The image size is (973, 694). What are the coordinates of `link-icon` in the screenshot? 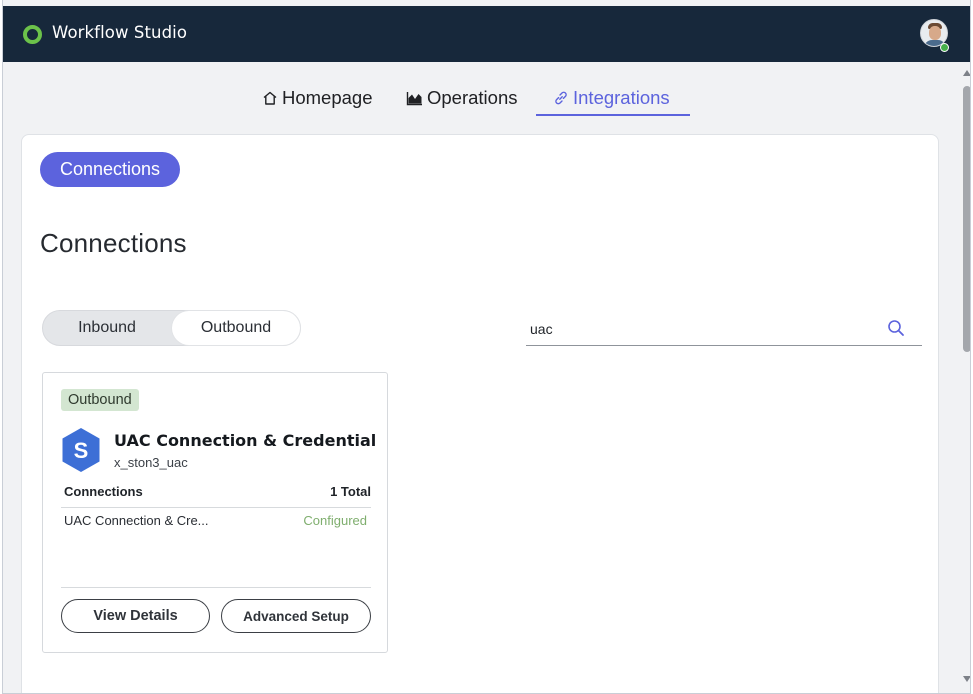 It's located at (561, 98).